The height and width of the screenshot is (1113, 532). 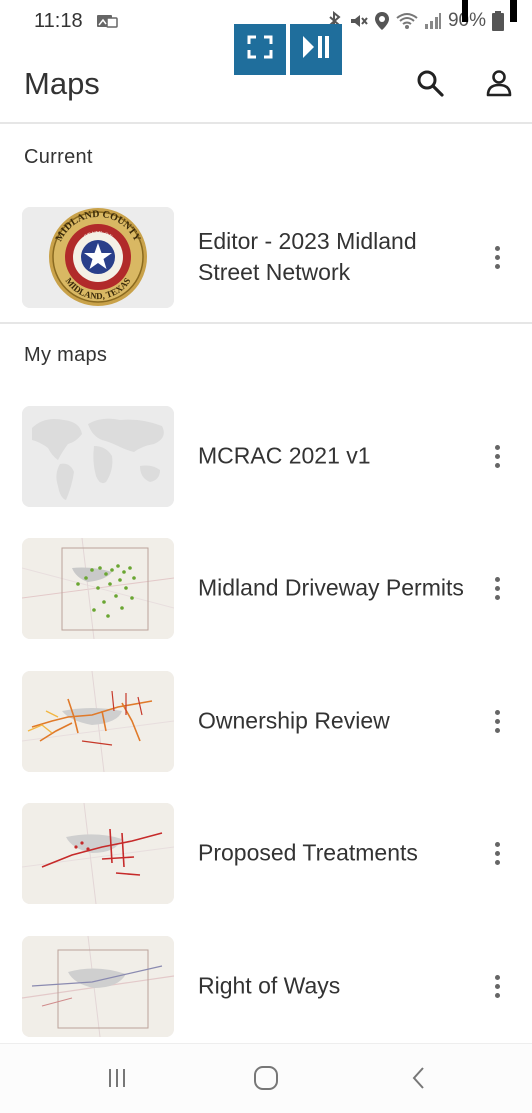 I want to click on home-icon, so click(x=266, y=1080).